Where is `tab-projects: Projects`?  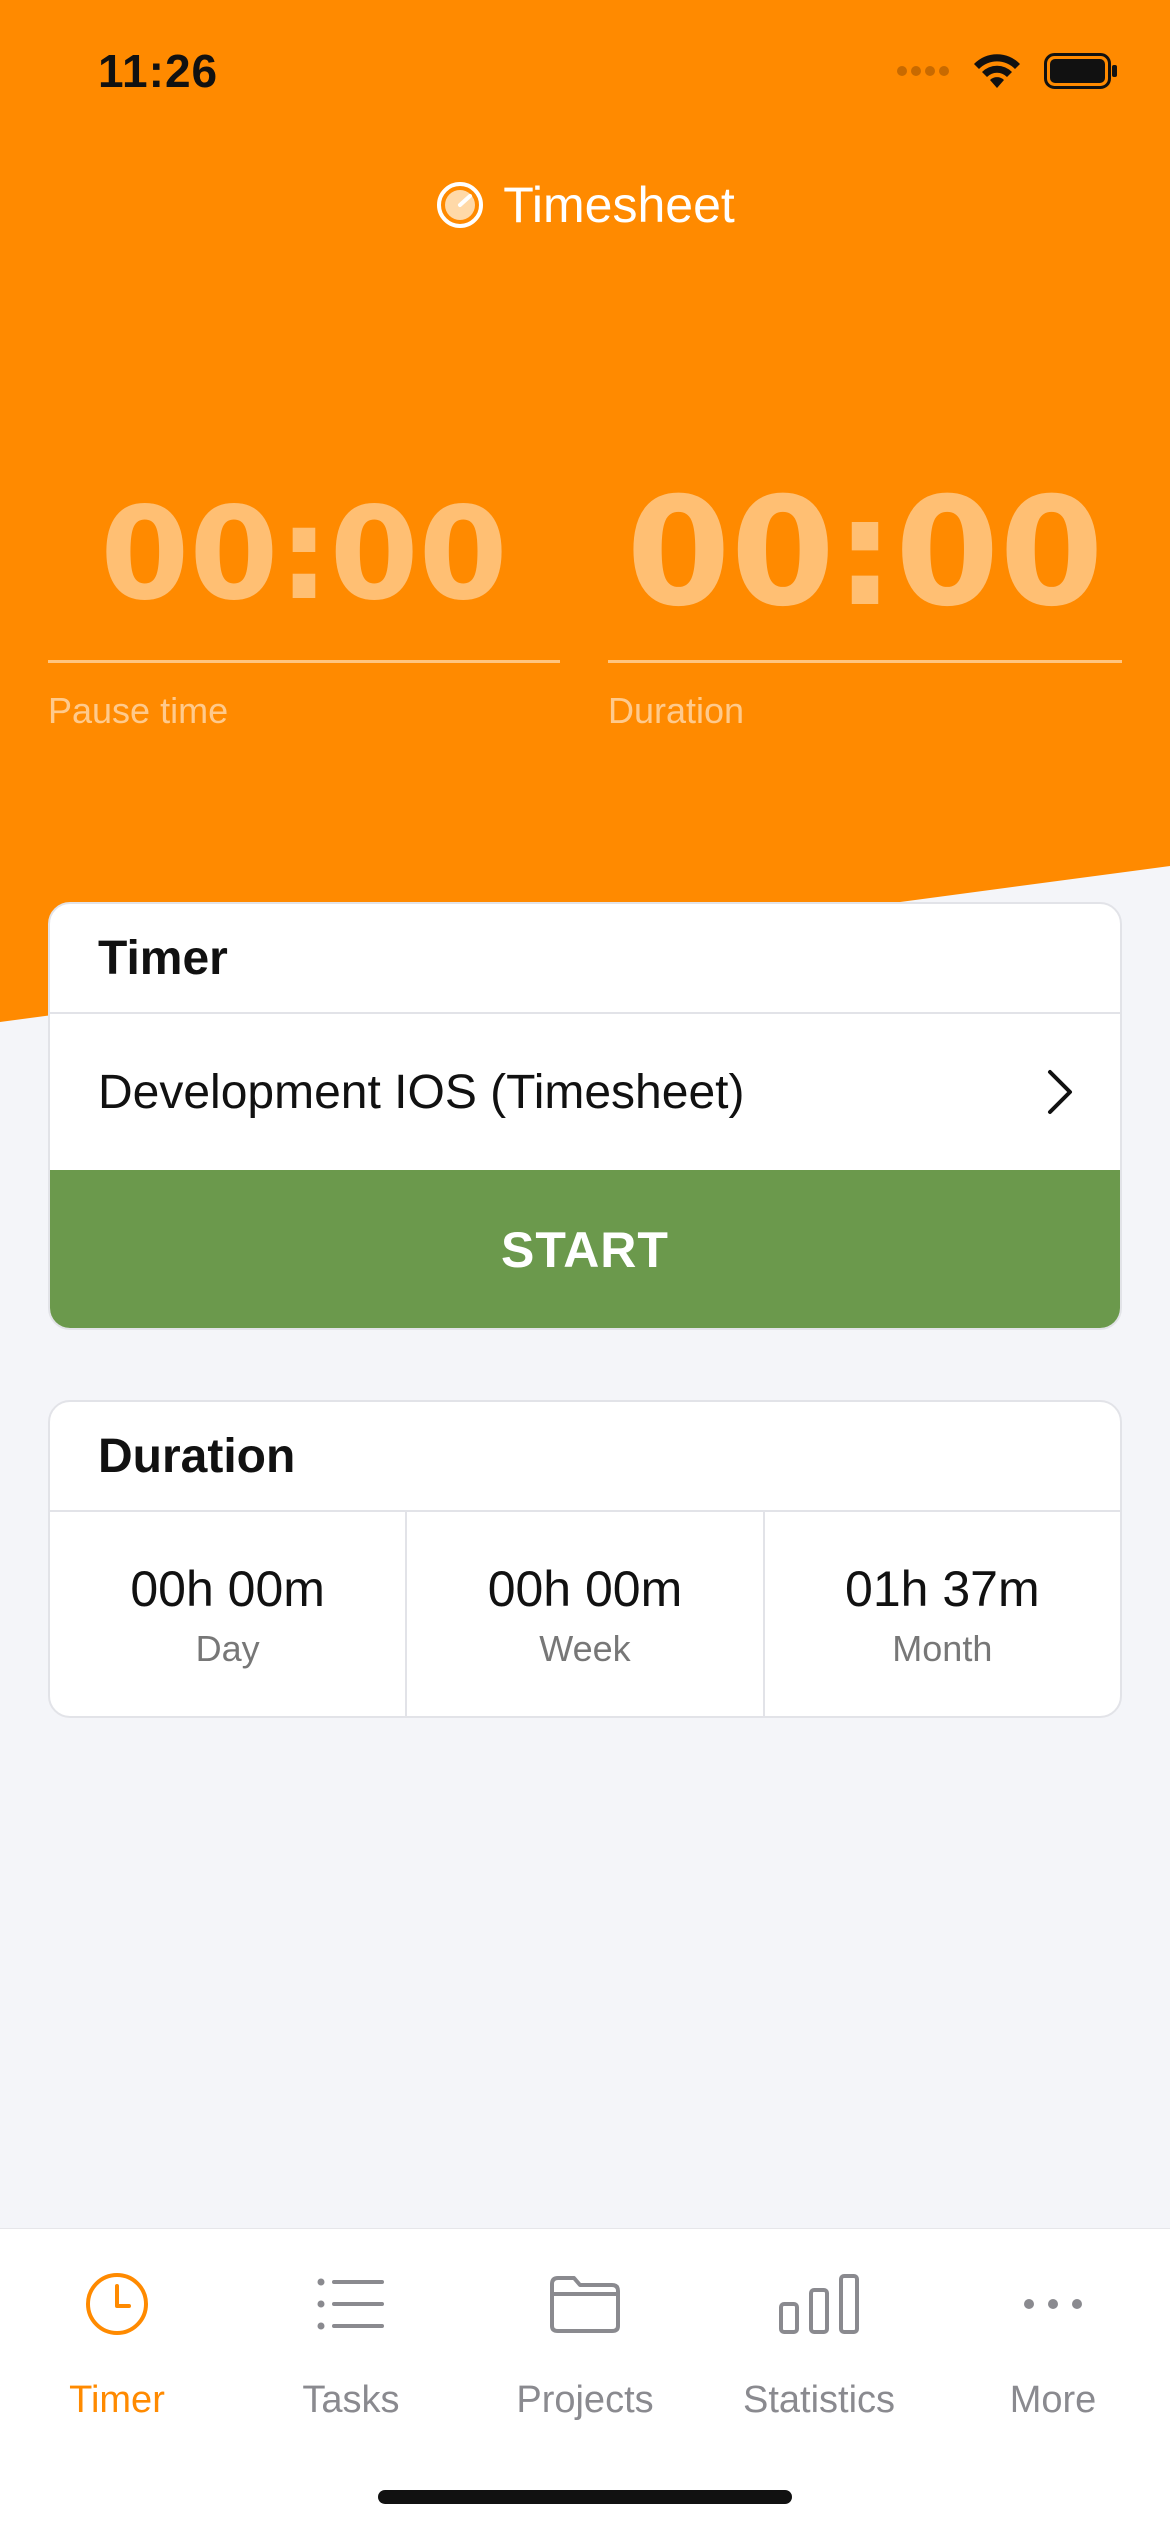
tab-projects: Projects is located at coordinates (585, 2354).